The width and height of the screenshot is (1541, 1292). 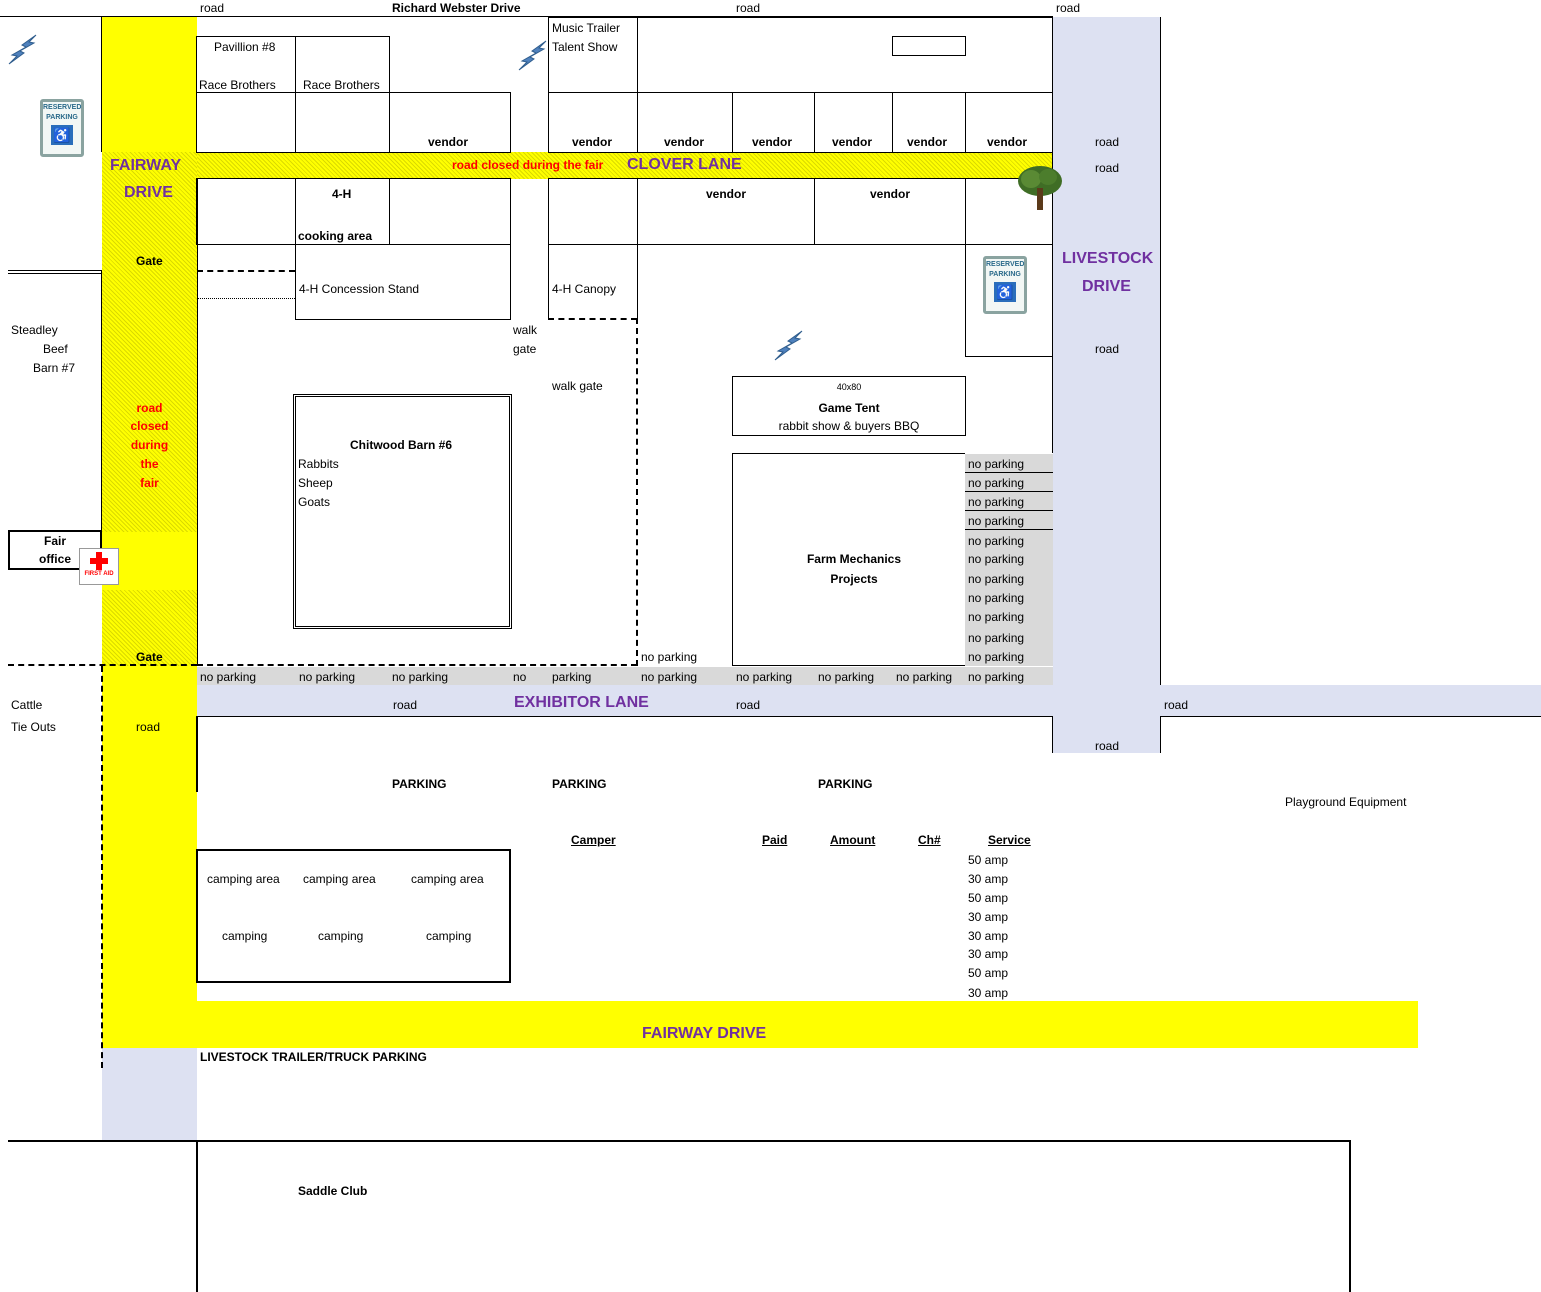 What do you see at coordinates (528, 165) in the screenshot?
I see `road-closed-label: road closed during the fair` at bounding box center [528, 165].